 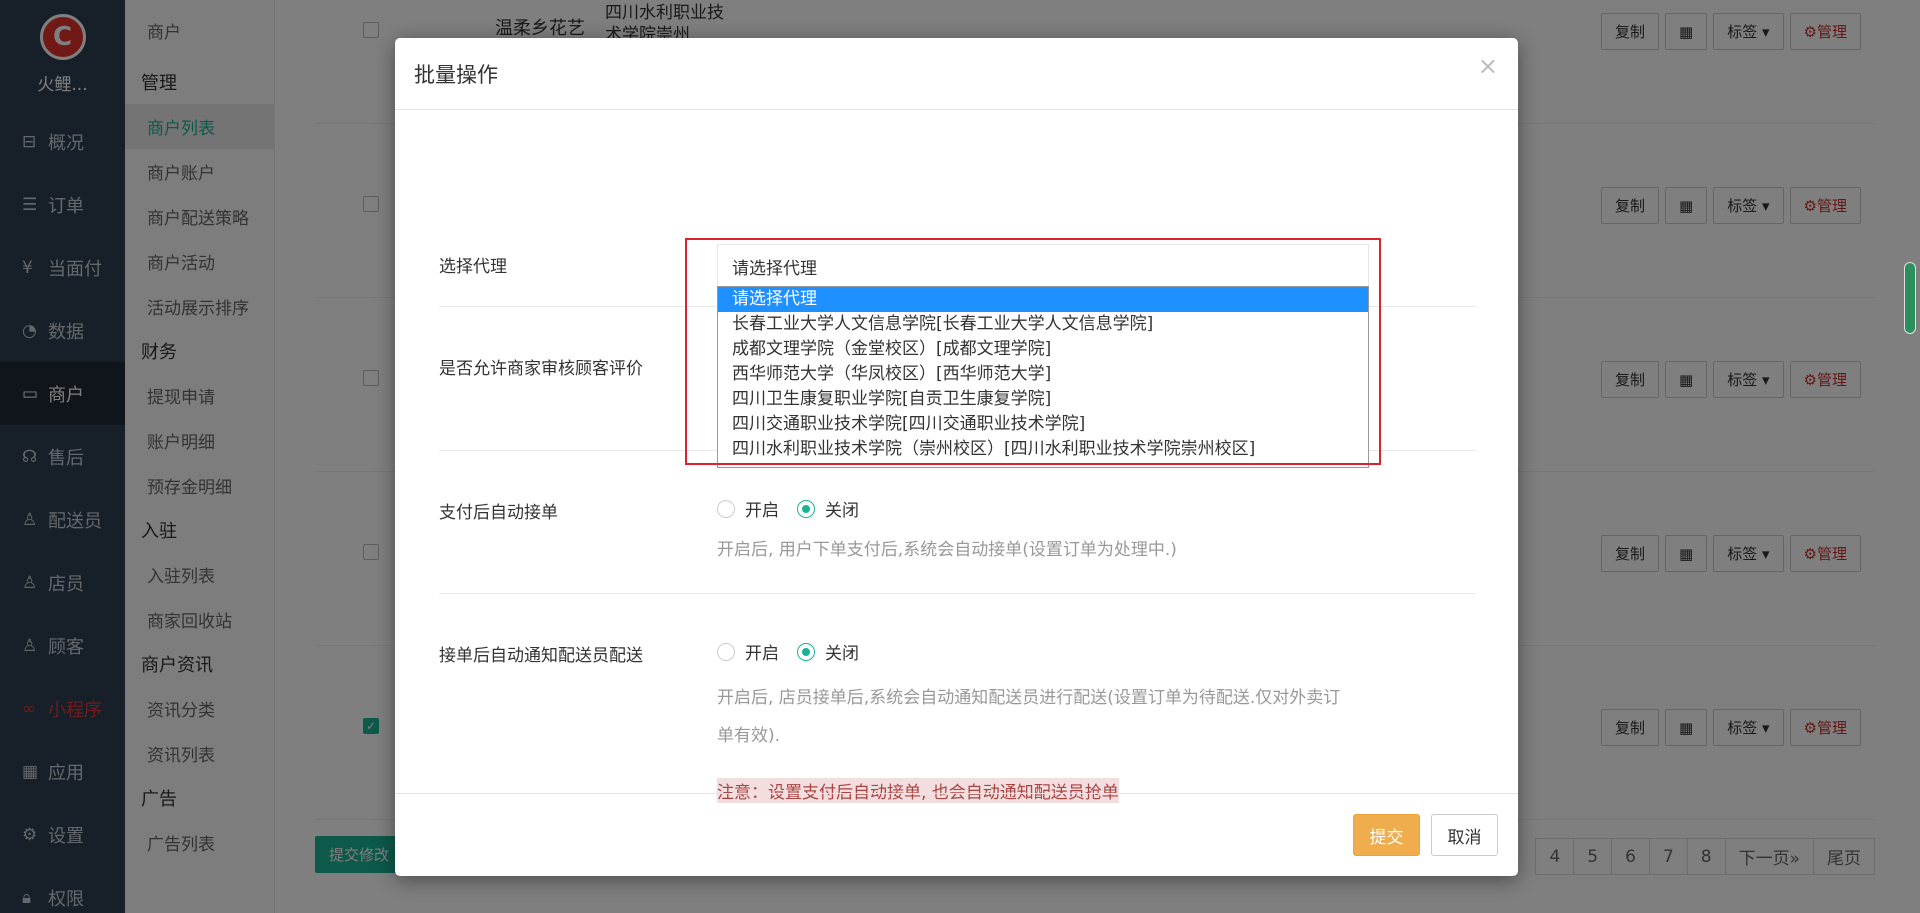 What do you see at coordinates (498, 513) in the screenshot?
I see `auto-accept-label: 支付后自动接单` at bounding box center [498, 513].